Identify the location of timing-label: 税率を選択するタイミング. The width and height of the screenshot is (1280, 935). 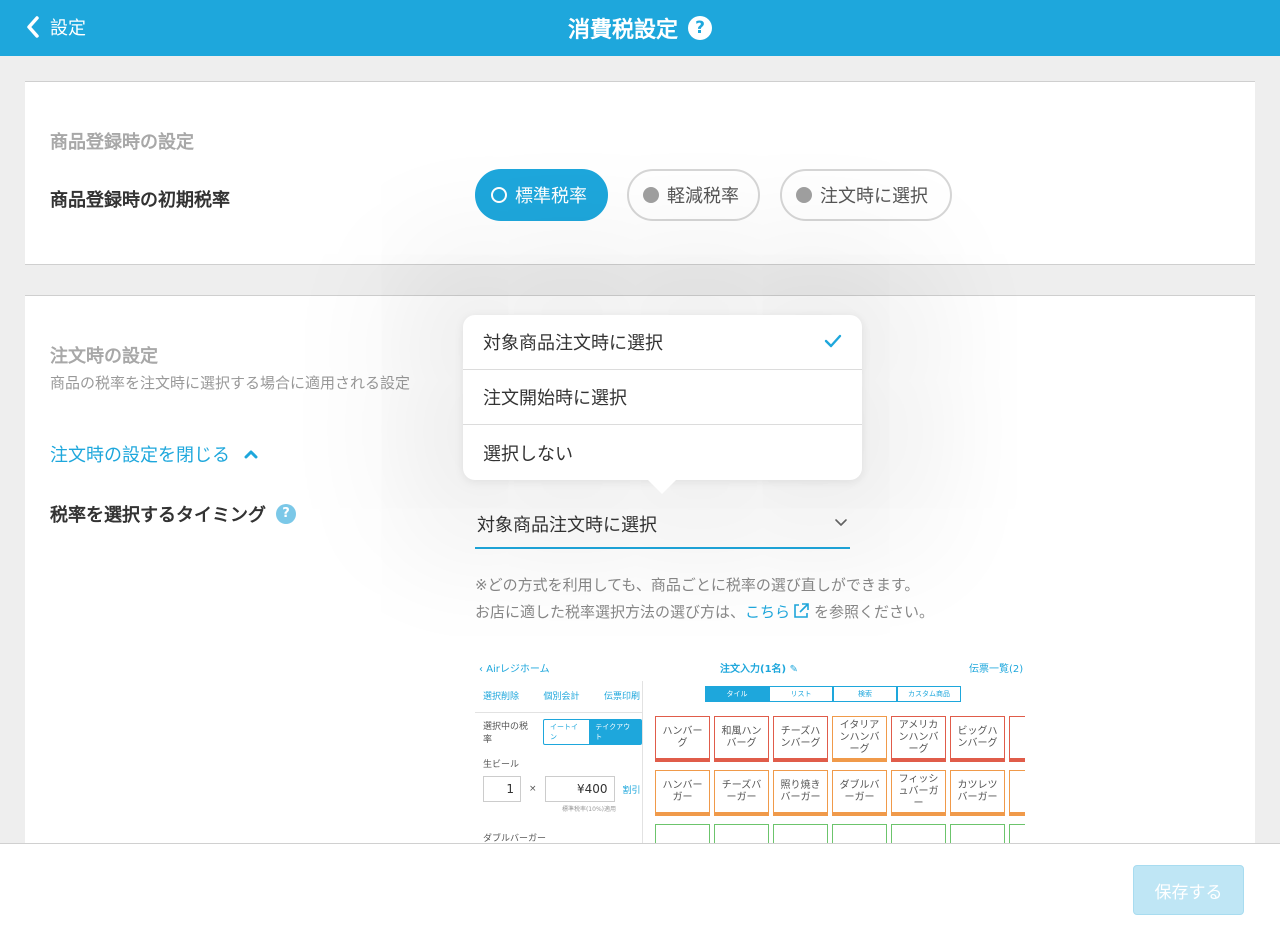
(158, 515).